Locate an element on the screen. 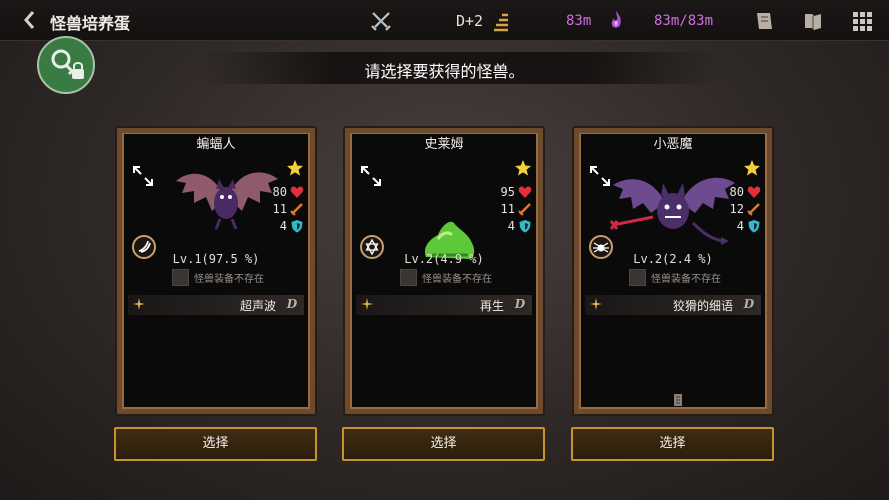 The width and height of the screenshot is (889, 500). monster-card-imp: 小恶魔 80 12 4 Lv.2(2.4 %) 怪兽装备不存在 狡猾的细语 D is located at coordinates (673, 271).